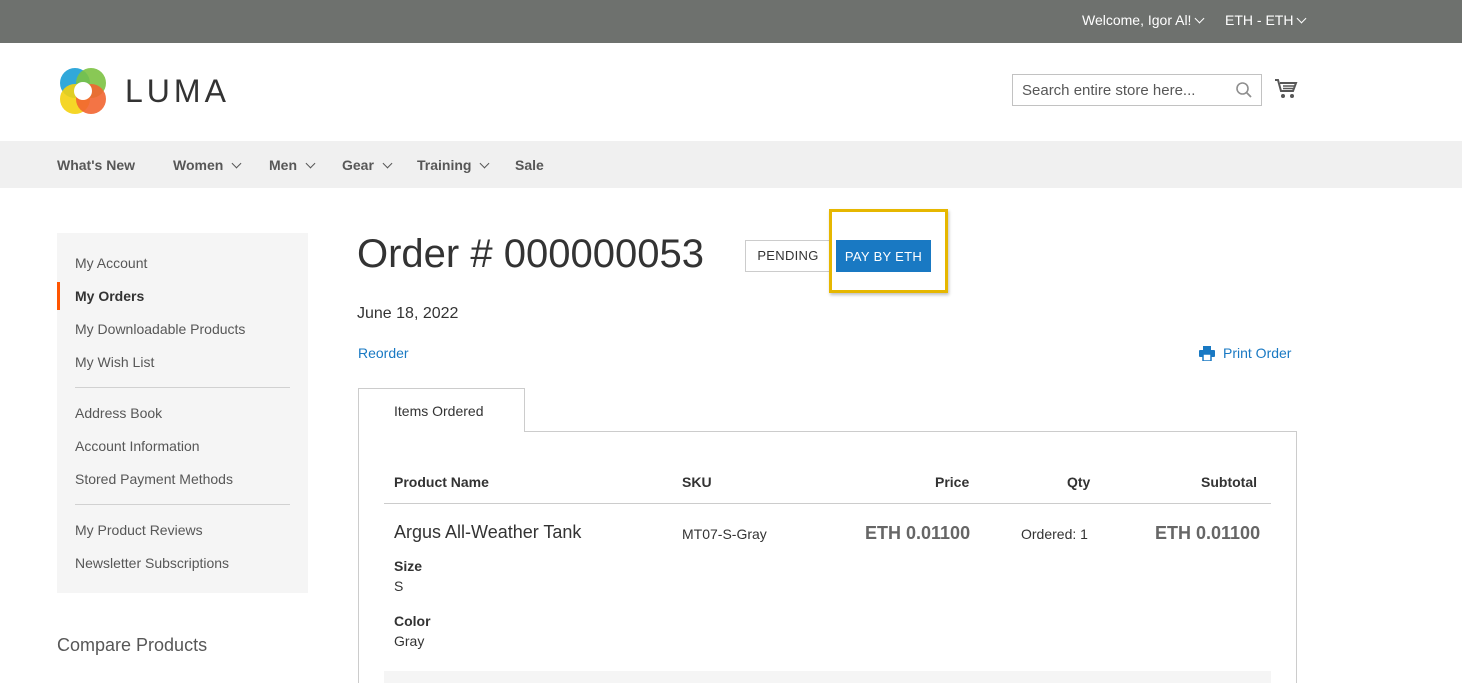 The width and height of the screenshot is (1462, 683). I want to click on tab-label: Items Ordered, so click(439, 411).